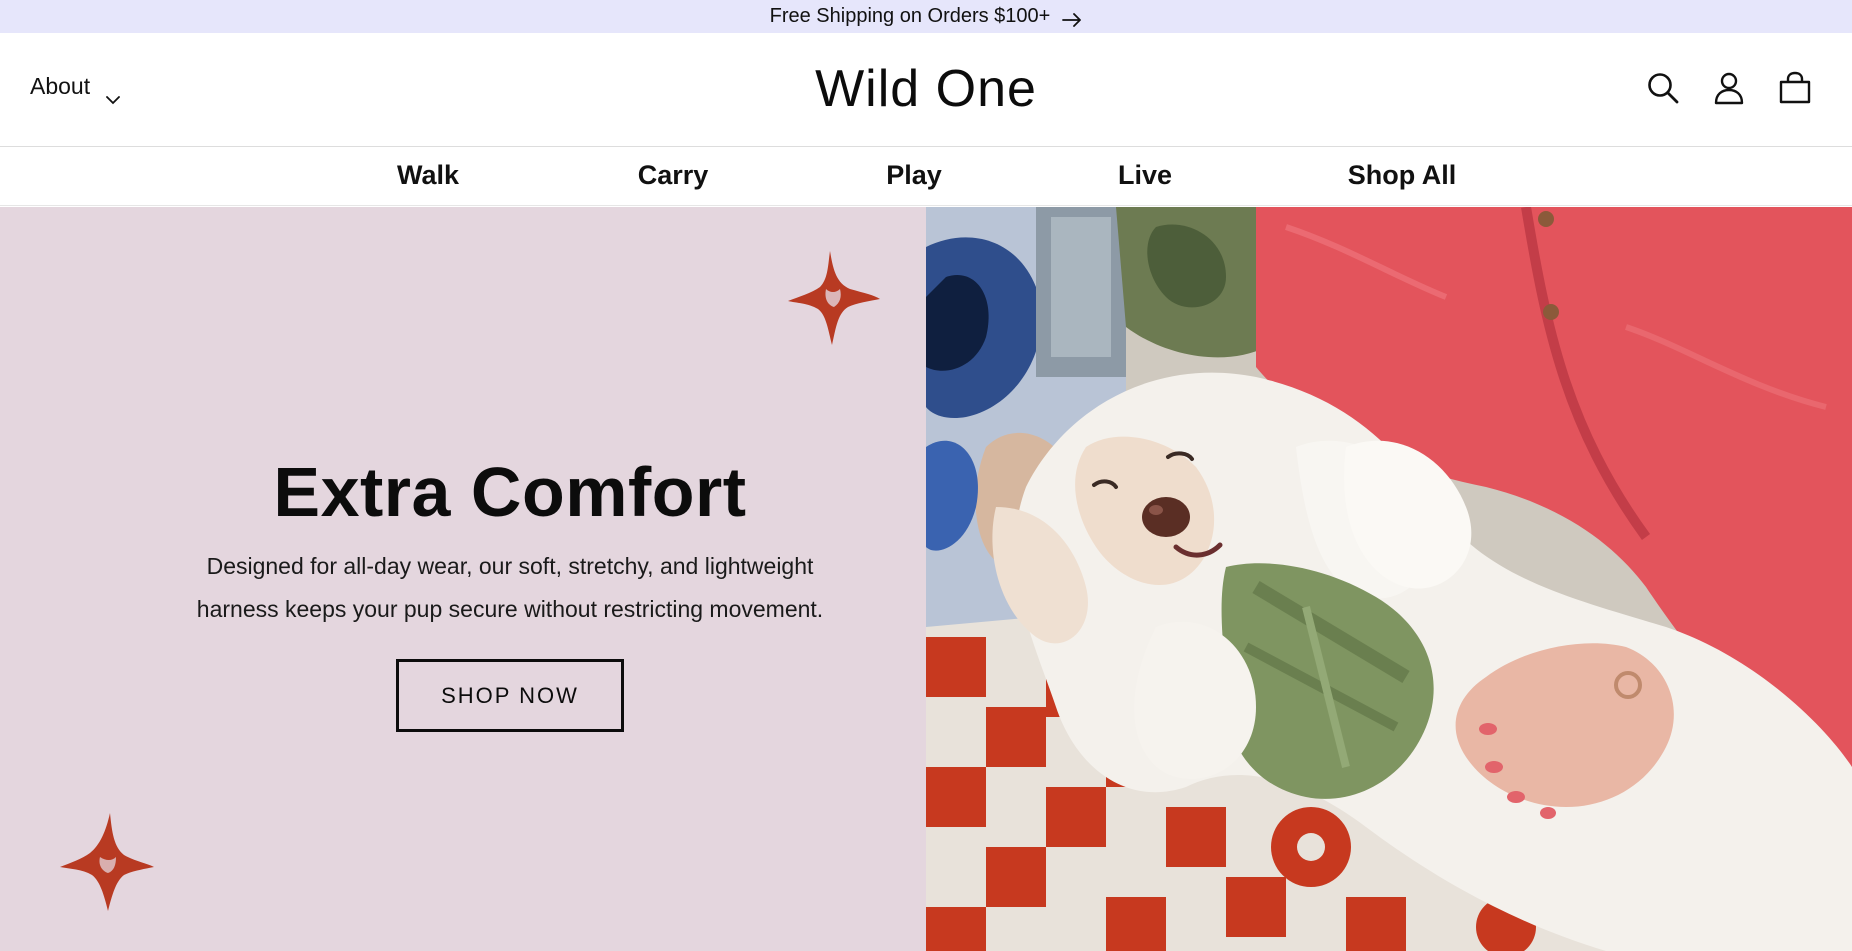  Describe the element at coordinates (428, 175) in the screenshot. I see `nav-item-walk: Walk` at that location.